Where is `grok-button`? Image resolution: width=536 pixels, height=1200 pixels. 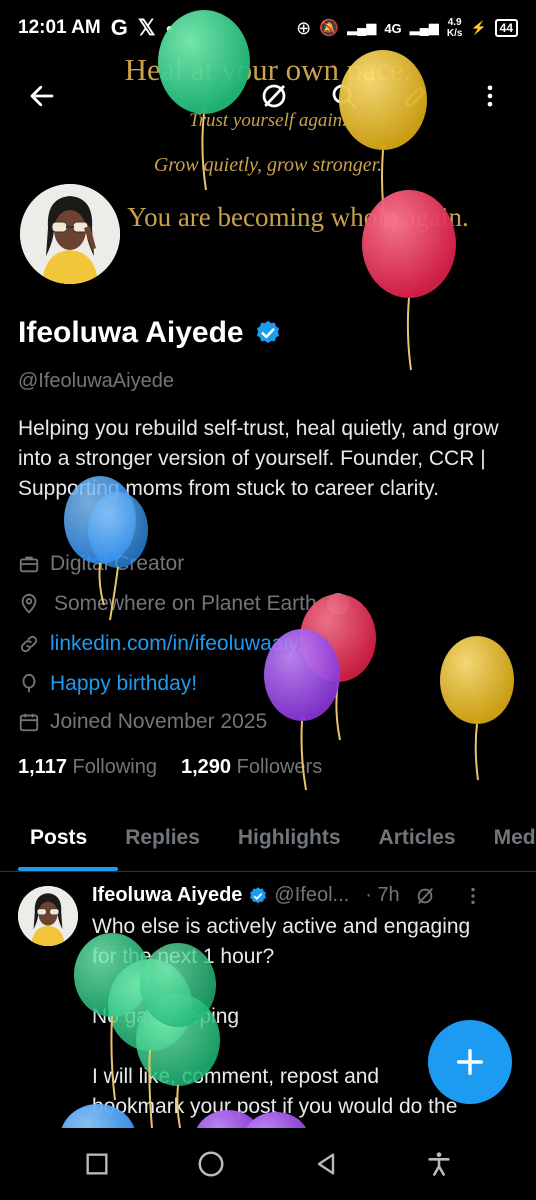 grok-button is located at coordinates (274, 96).